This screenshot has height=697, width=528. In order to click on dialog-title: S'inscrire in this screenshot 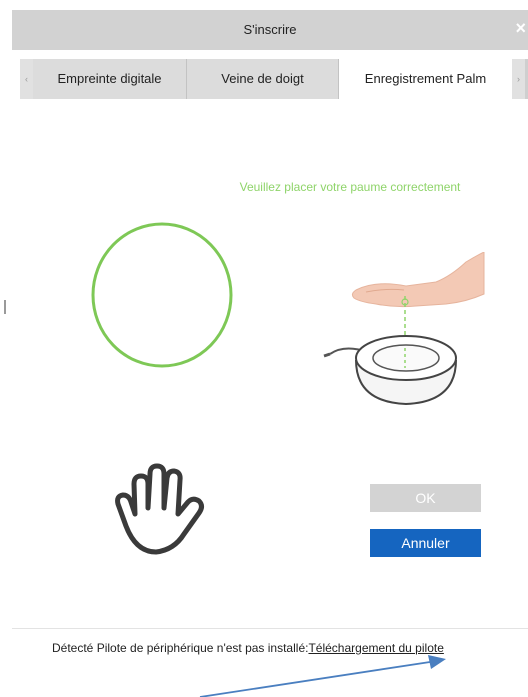, I will do `click(270, 29)`.